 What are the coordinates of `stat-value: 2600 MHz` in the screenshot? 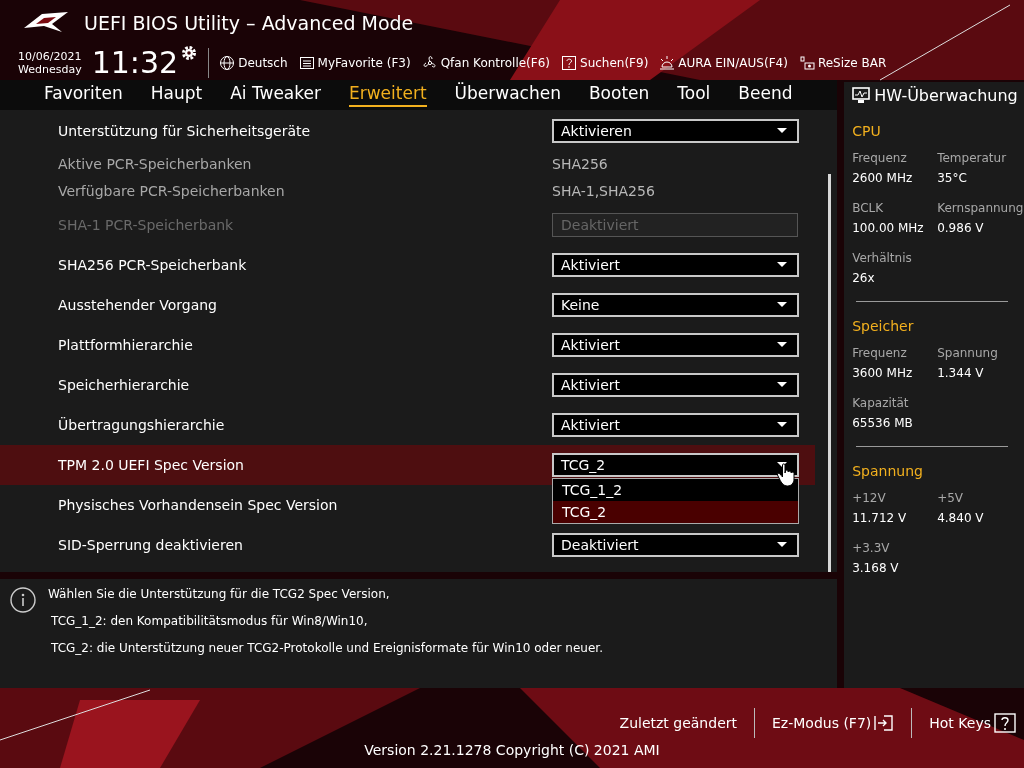 It's located at (883, 178).